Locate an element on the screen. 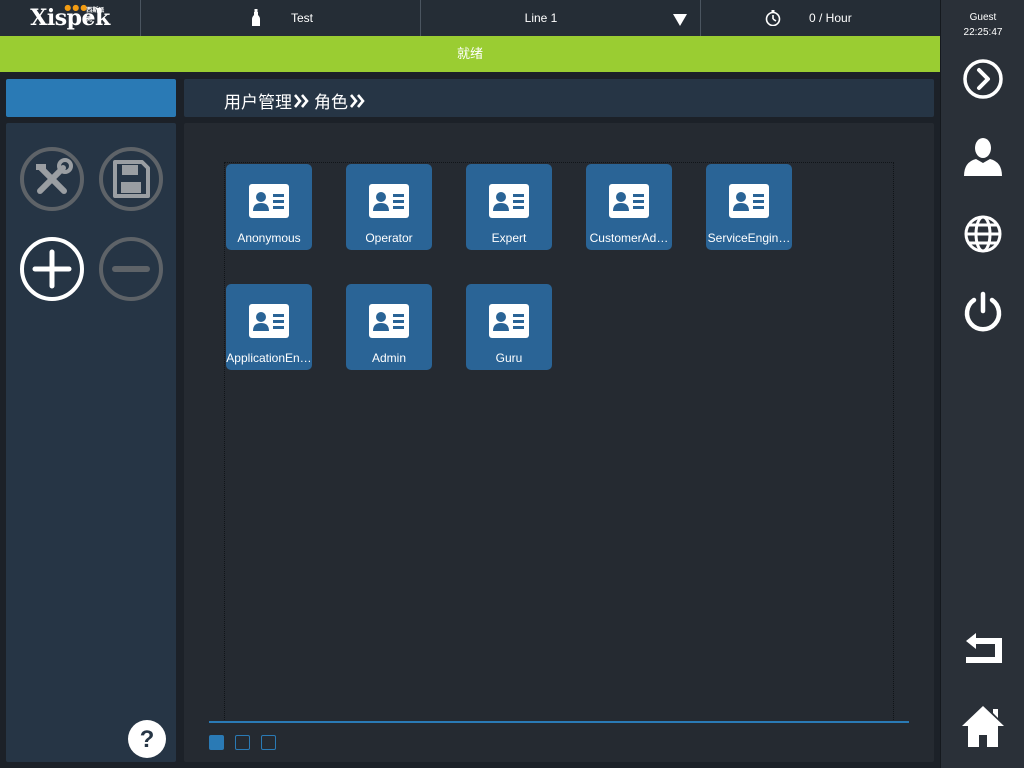  pager-divider is located at coordinates (559, 722).